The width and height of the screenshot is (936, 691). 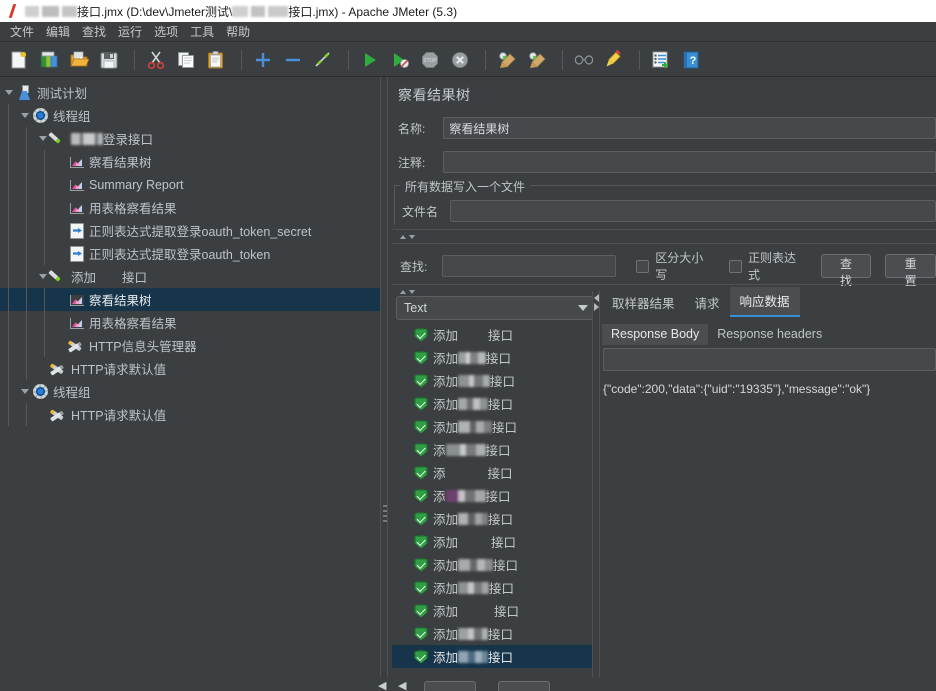 What do you see at coordinates (94, 31) in the screenshot?
I see `menu-search: 查找` at bounding box center [94, 31].